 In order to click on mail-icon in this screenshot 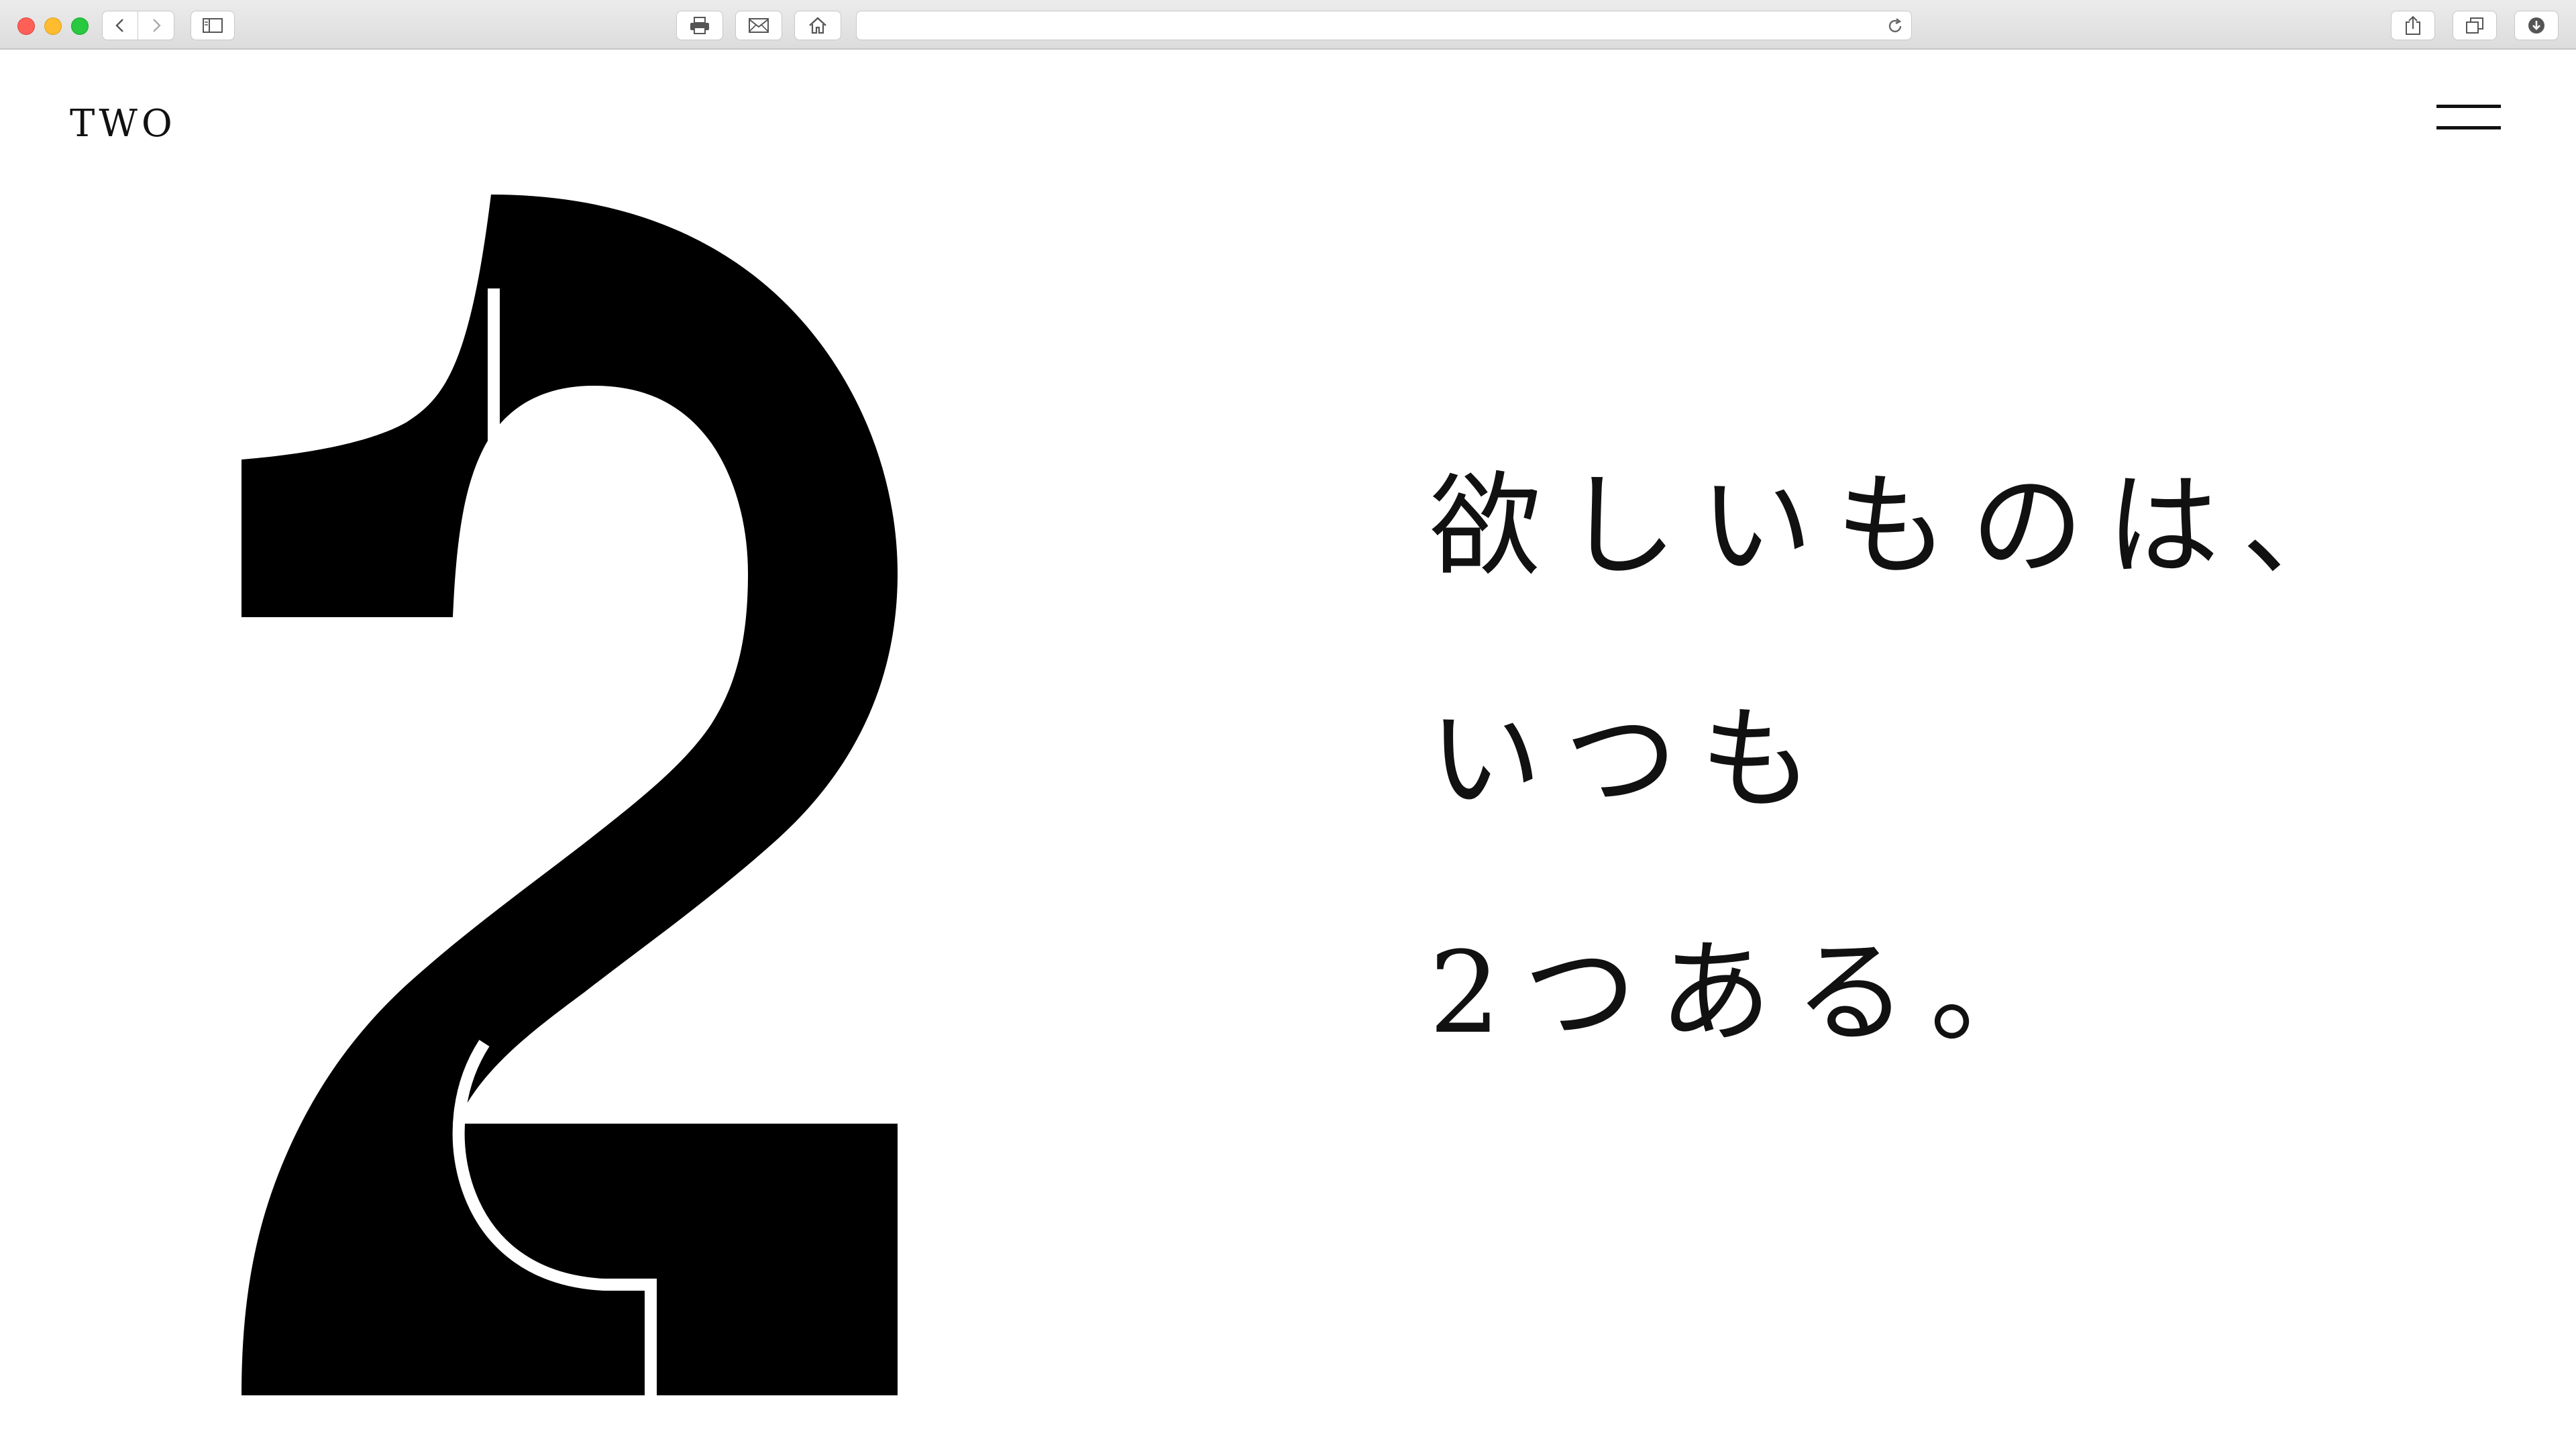, I will do `click(759, 25)`.